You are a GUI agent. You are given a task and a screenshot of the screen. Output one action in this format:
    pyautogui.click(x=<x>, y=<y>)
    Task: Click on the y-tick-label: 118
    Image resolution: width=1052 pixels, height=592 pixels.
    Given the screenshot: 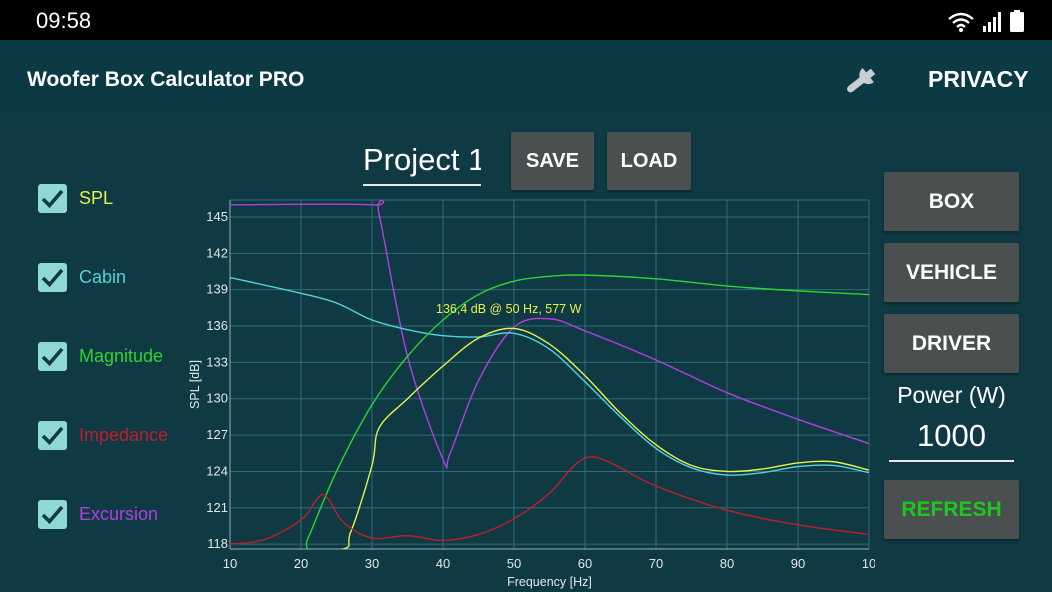 What is the action you would take?
    pyautogui.click(x=217, y=543)
    